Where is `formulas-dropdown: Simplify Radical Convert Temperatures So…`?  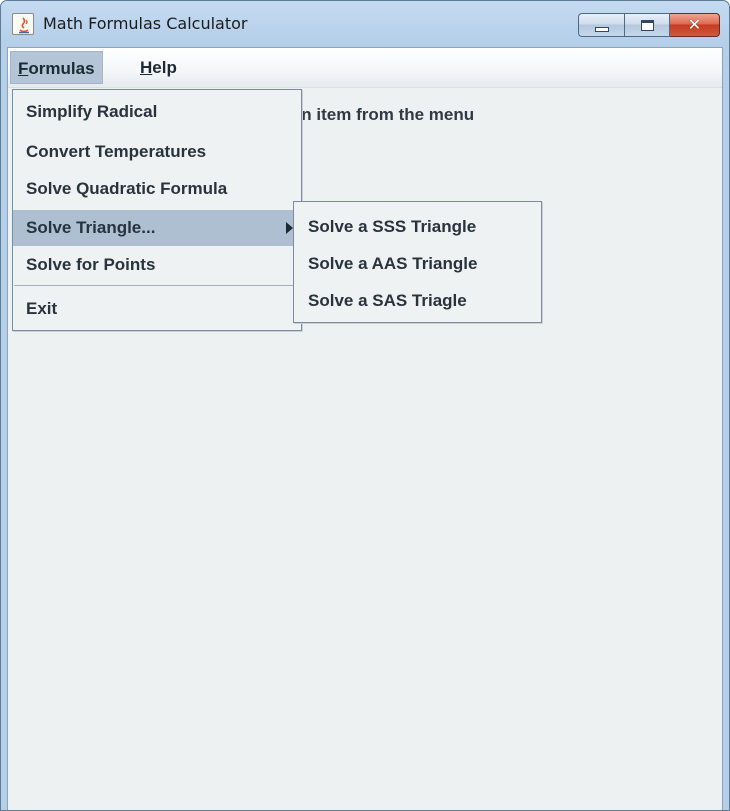
formulas-dropdown: Simplify Radical Convert Temperatures So… is located at coordinates (157, 210).